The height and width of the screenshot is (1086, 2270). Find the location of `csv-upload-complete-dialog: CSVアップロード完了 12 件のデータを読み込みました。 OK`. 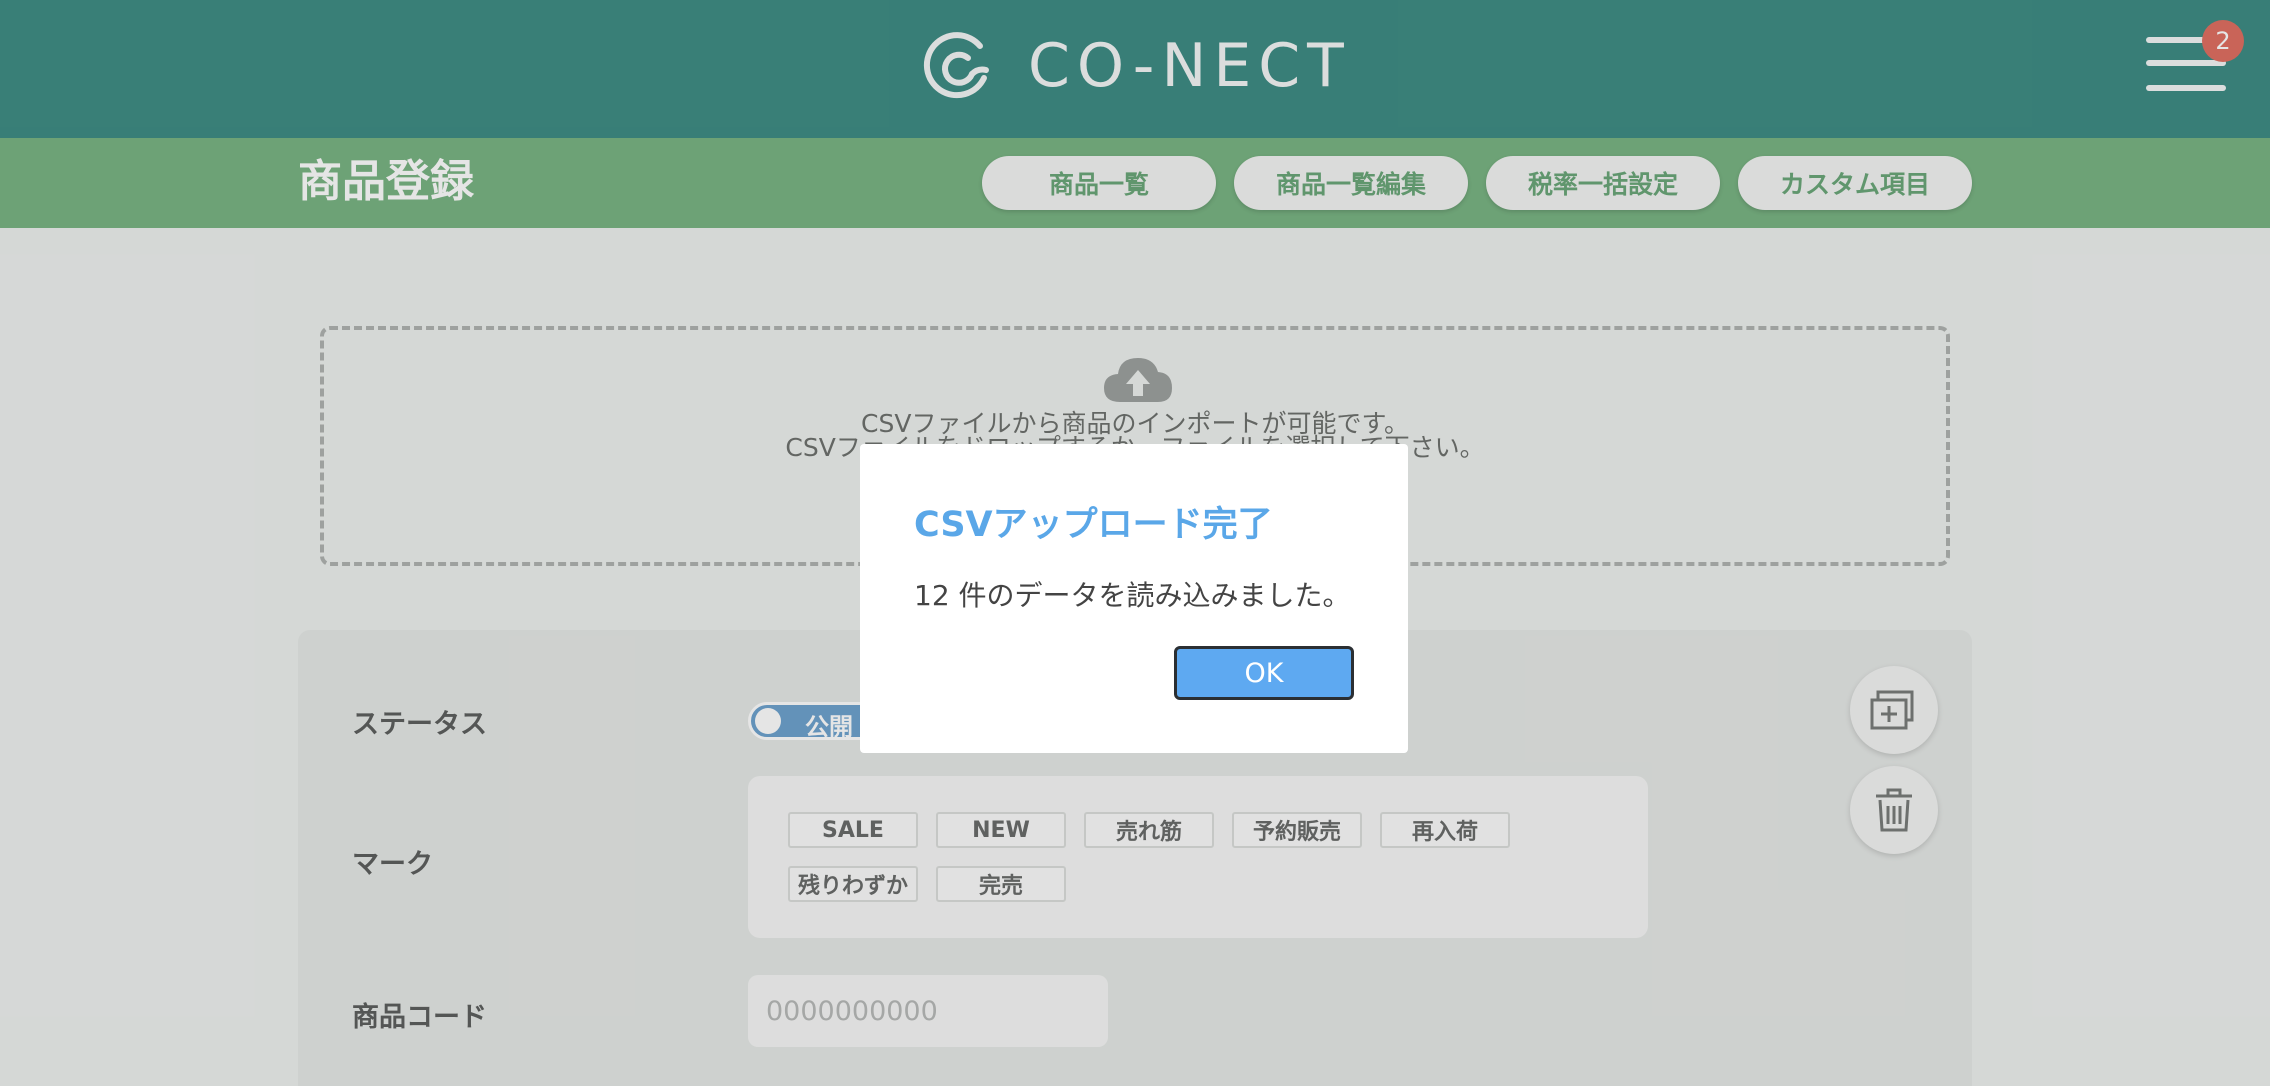

csv-upload-complete-dialog: CSVアップロード完了 12 件のデータを読み込みました。 OK is located at coordinates (1134, 598).